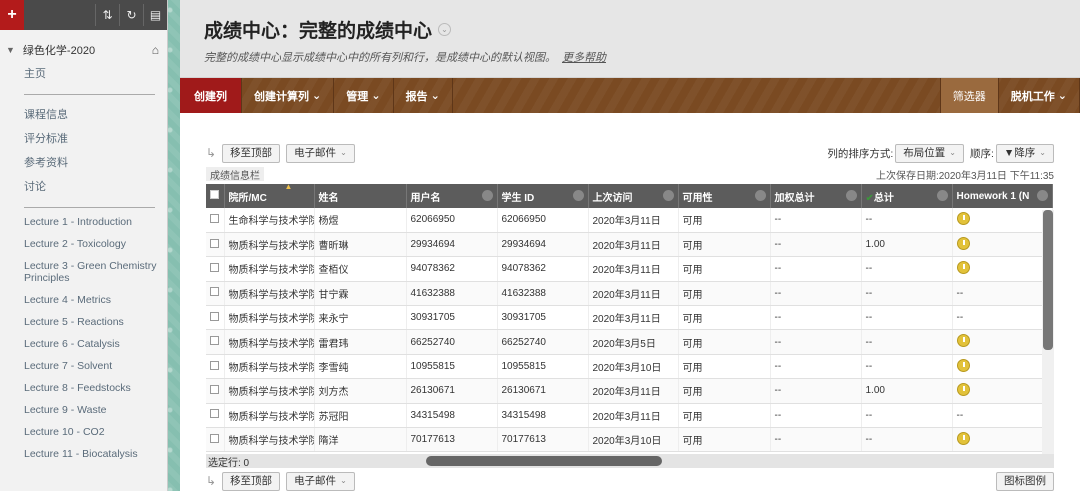 This screenshot has width=1080, height=491. I want to click on cell-sid: 30931705, so click(543, 318).